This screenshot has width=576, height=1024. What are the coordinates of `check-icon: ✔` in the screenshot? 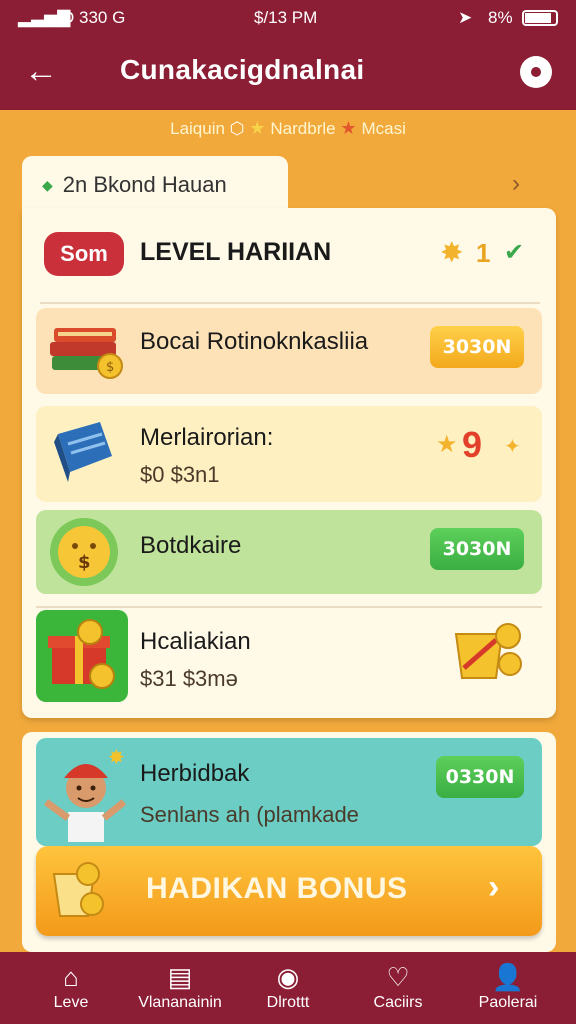 It's located at (514, 252).